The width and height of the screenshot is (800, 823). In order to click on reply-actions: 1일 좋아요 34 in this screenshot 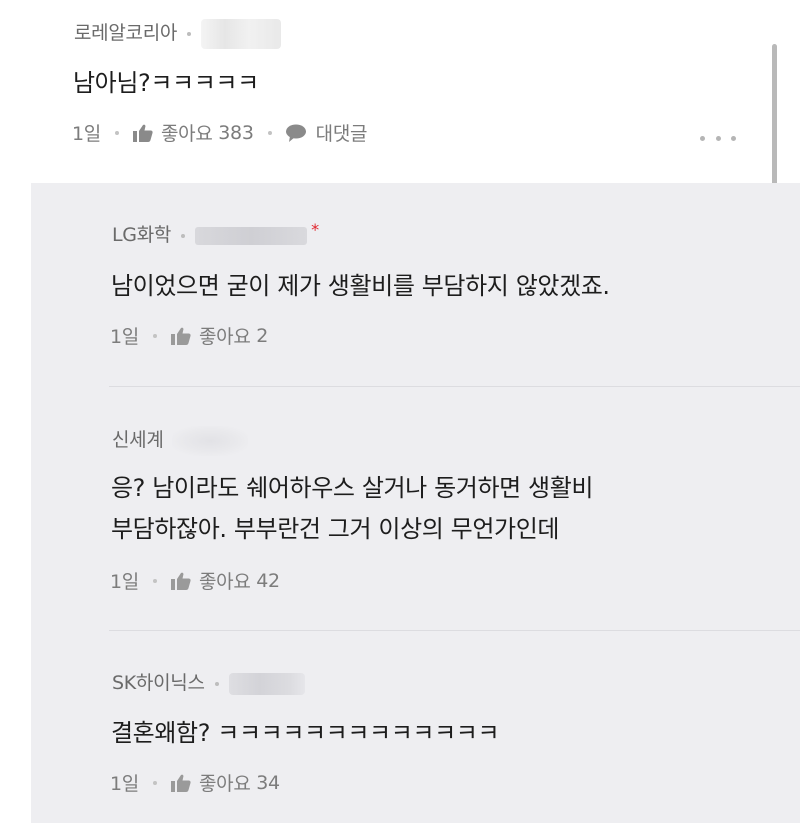, I will do `click(195, 782)`.